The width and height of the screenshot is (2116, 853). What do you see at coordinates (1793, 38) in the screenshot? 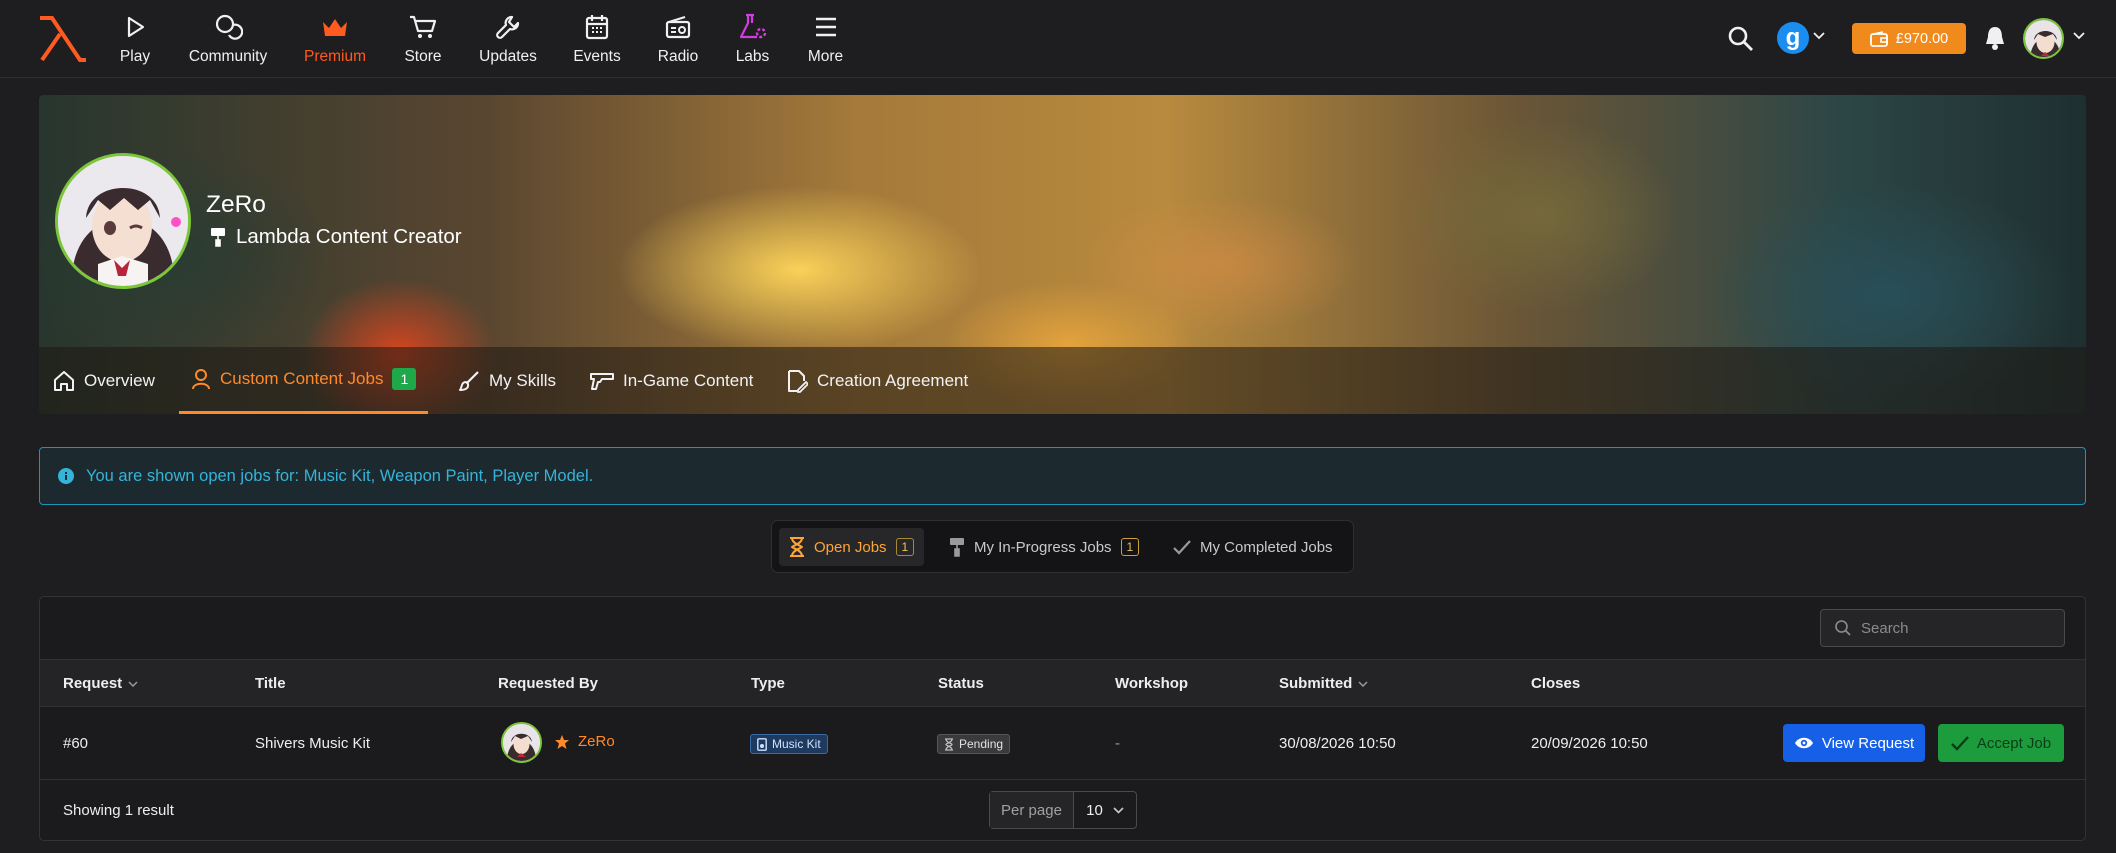
I see `gmod-game-switcher: g` at bounding box center [1793, 38].